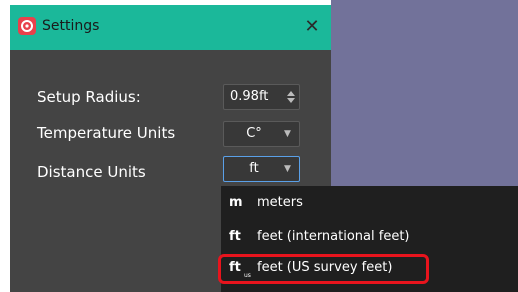 The height and width of the screenshot is (292, 518). What do you see at coordinates (236, 202) in the screenshot?
I see `option-symbol: m` at bounding box center [236, 202].